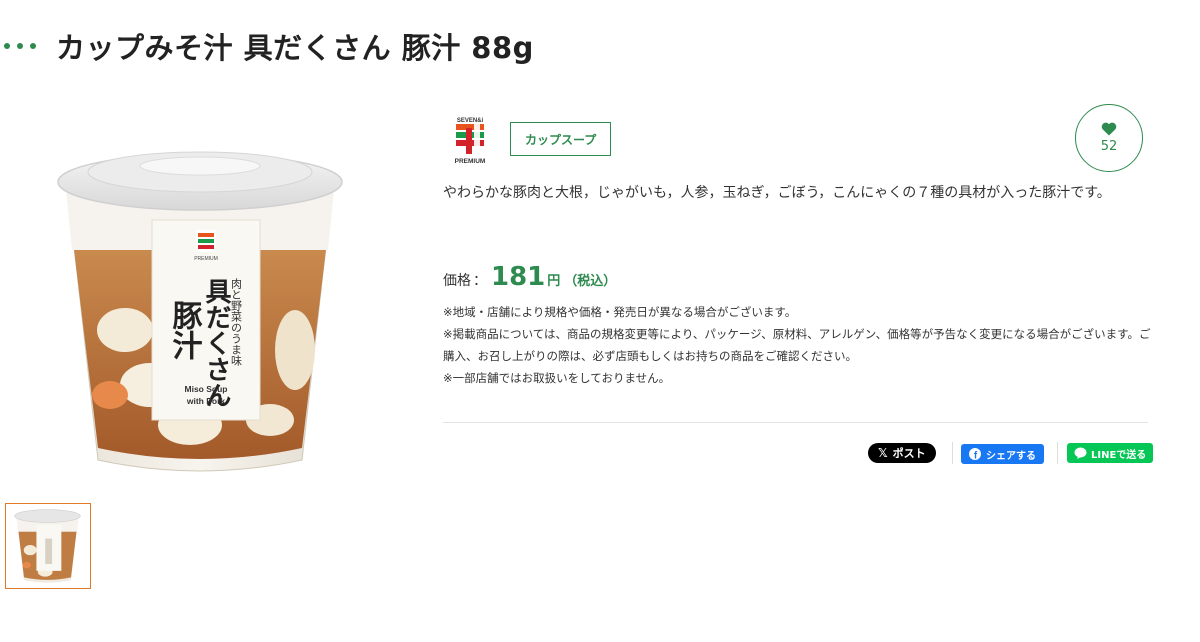 The width and height of the screenshot is (1200, 642). Describe the element at coordinates (909, 453) in the screenshot. I see `share-x-label: ポスト` at that location.